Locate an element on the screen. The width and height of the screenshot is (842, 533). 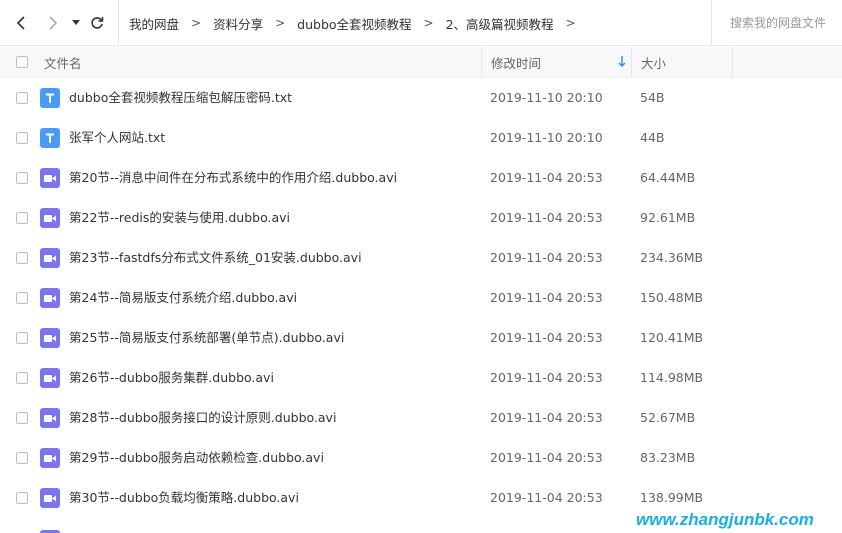
column-header-name: 文件名 is located at coordinates (262, 62).